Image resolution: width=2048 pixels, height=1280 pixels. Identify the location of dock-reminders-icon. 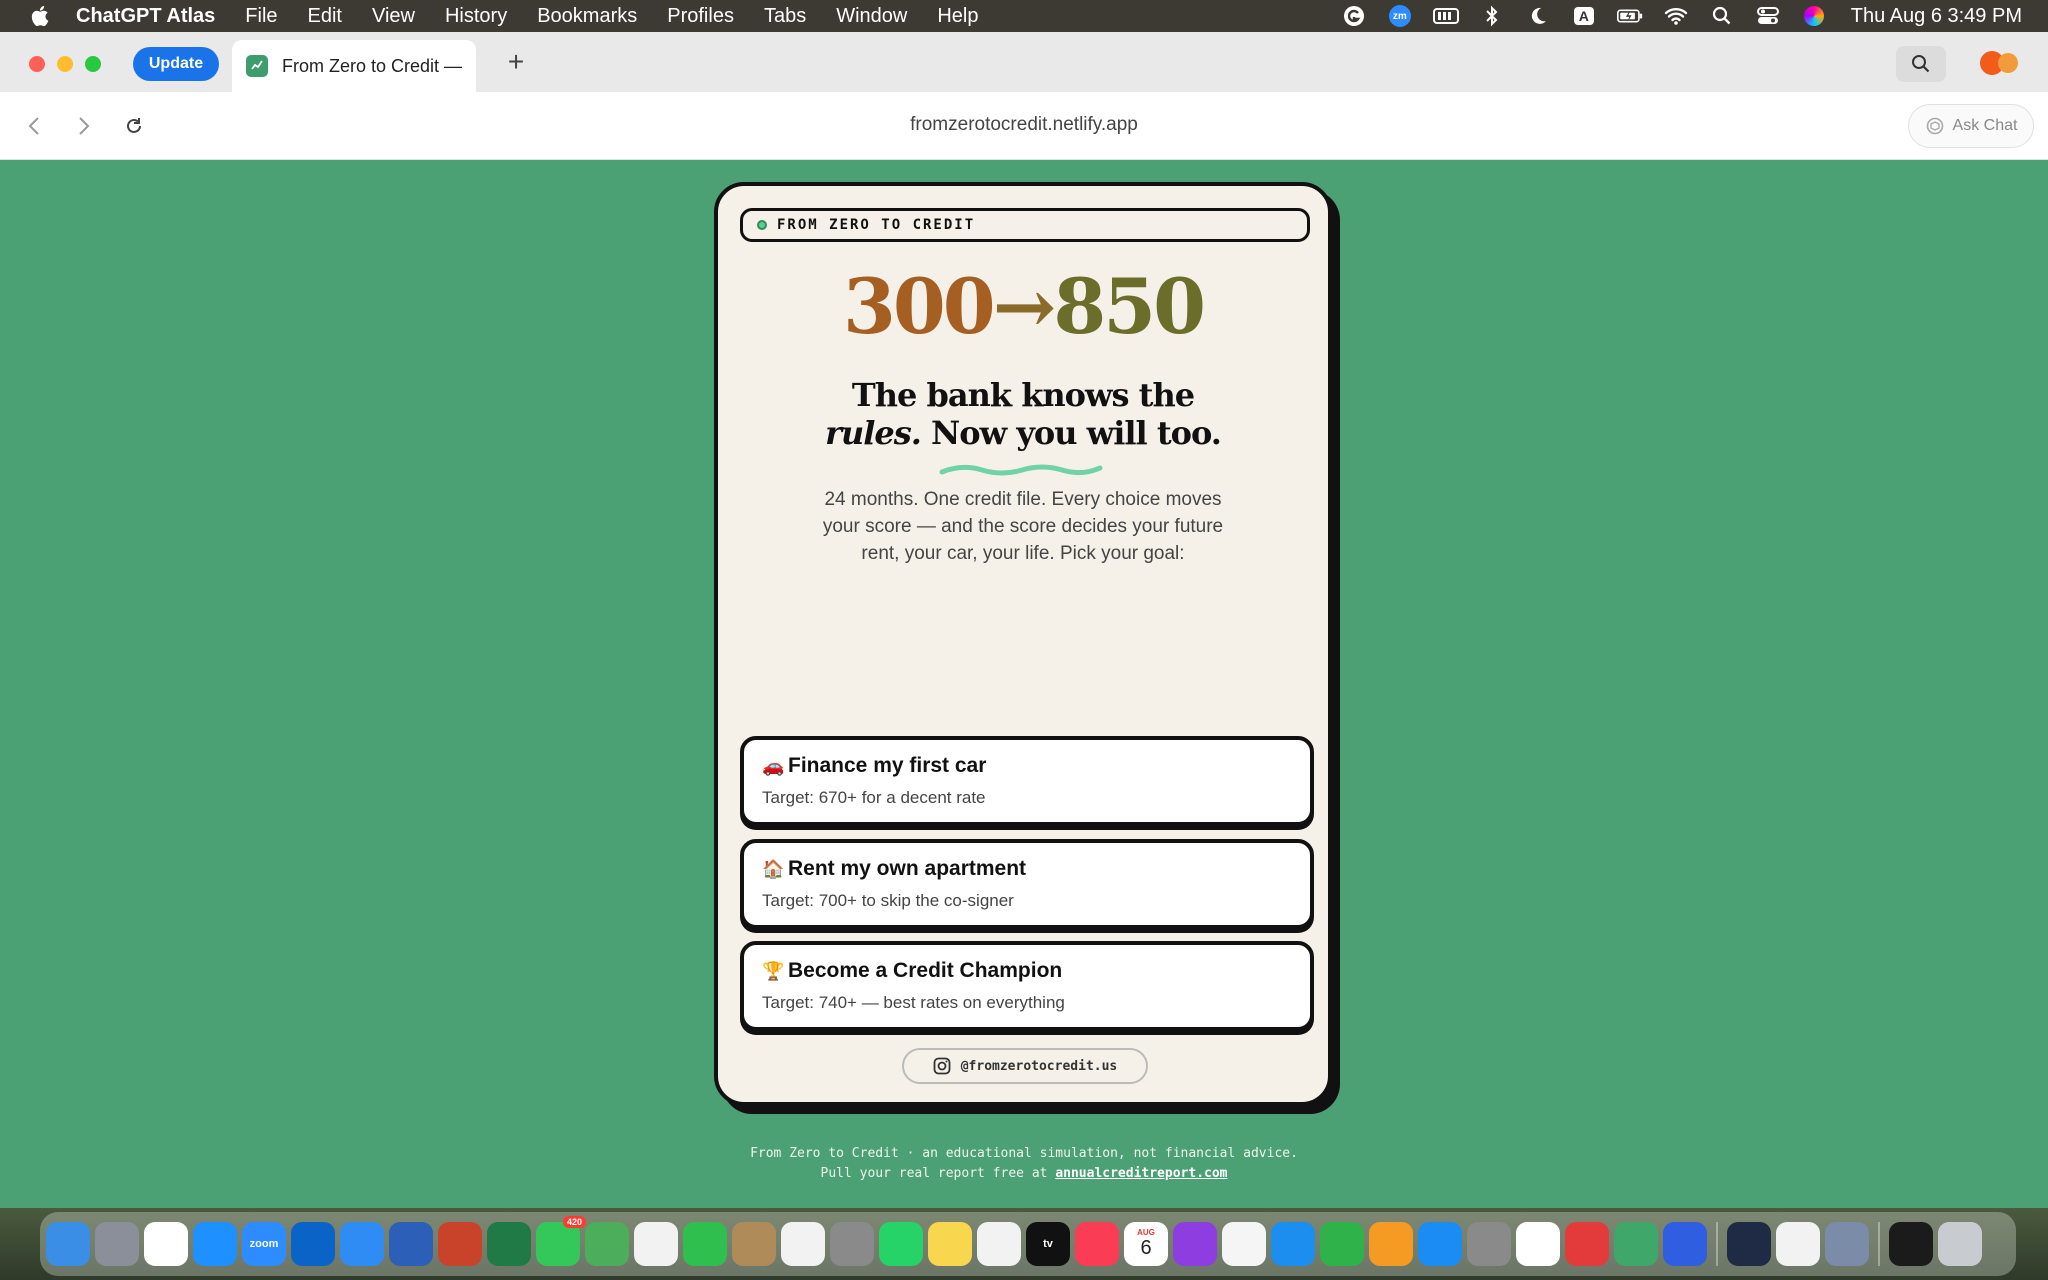
(803, 1244).